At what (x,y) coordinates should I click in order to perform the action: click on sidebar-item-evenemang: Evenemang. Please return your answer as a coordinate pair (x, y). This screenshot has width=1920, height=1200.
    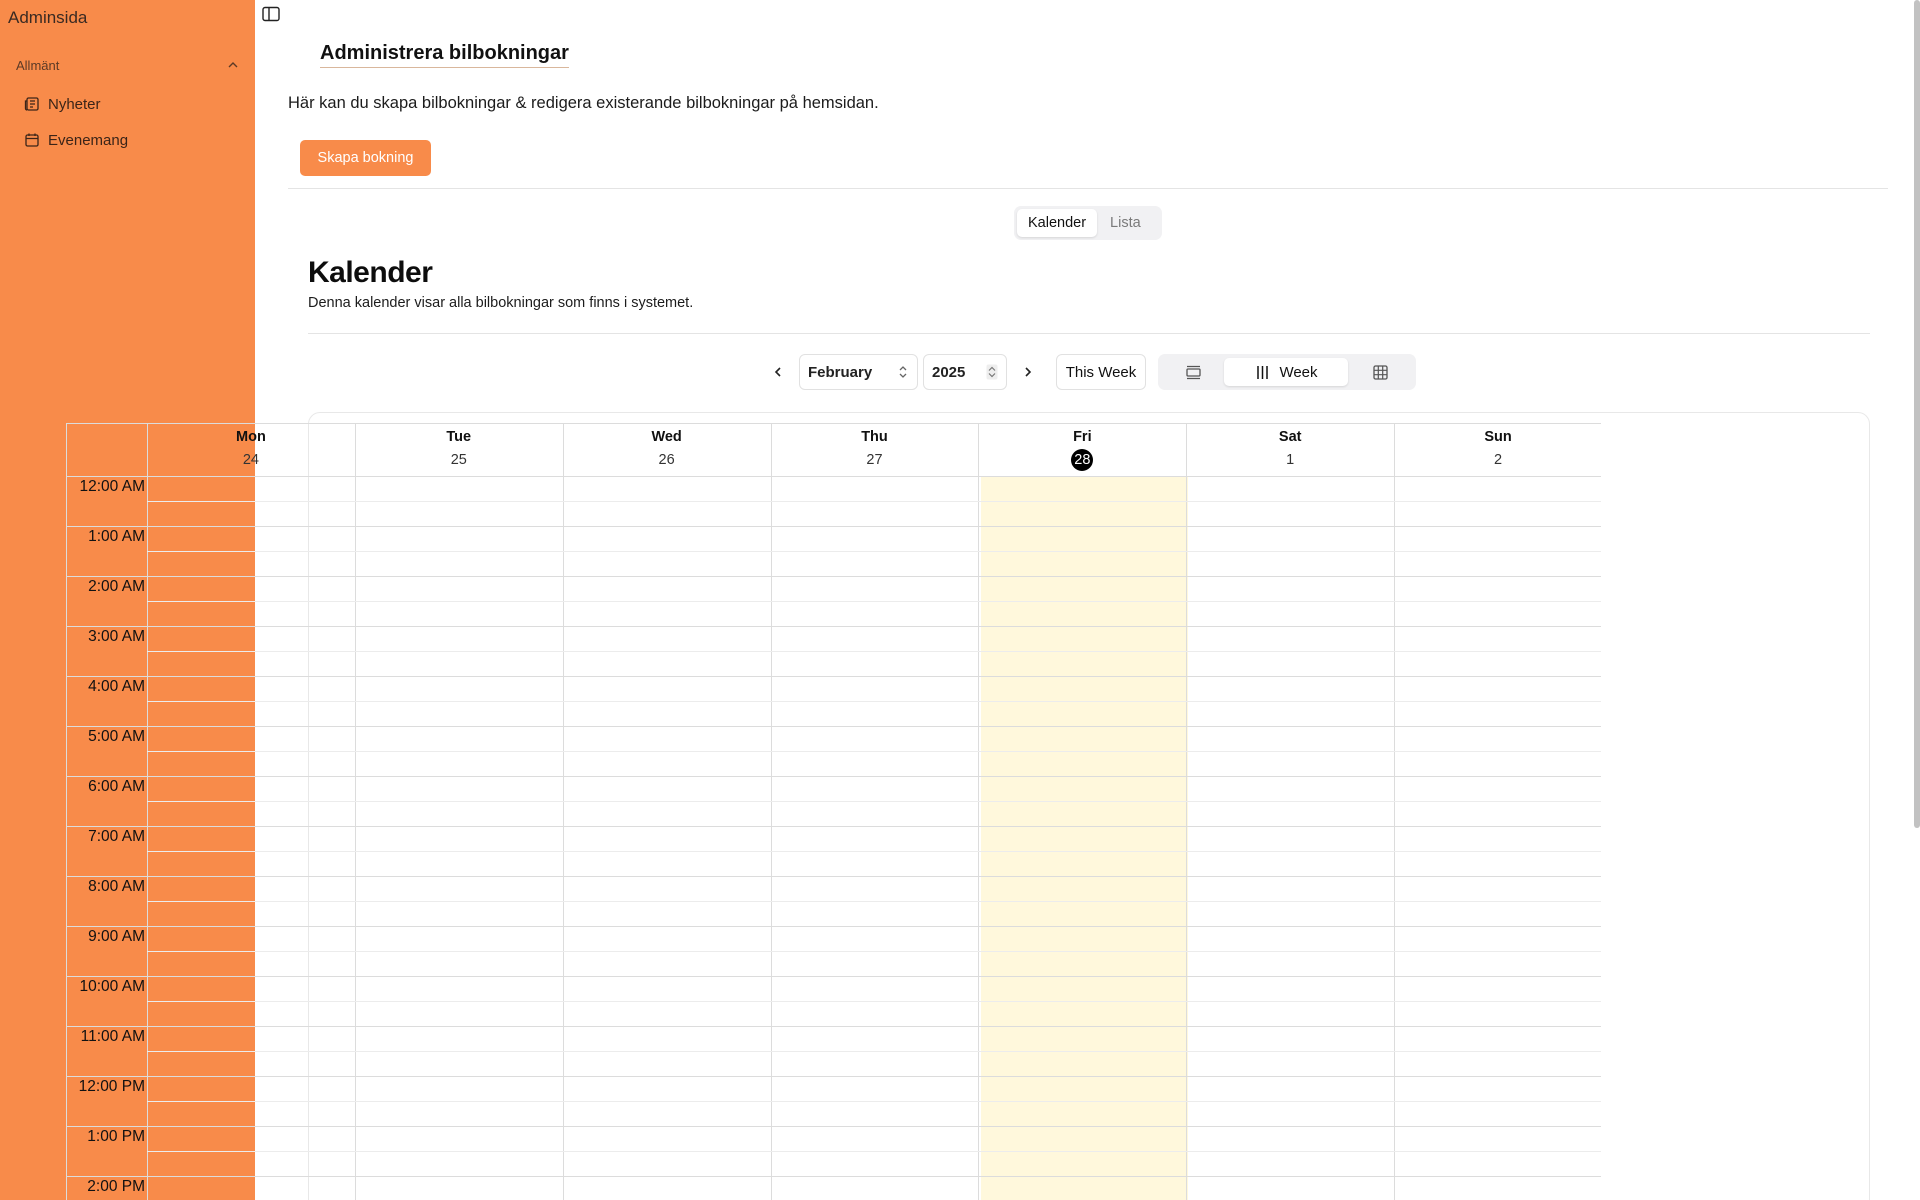
    Looking at the image, I should click on (134, 140).